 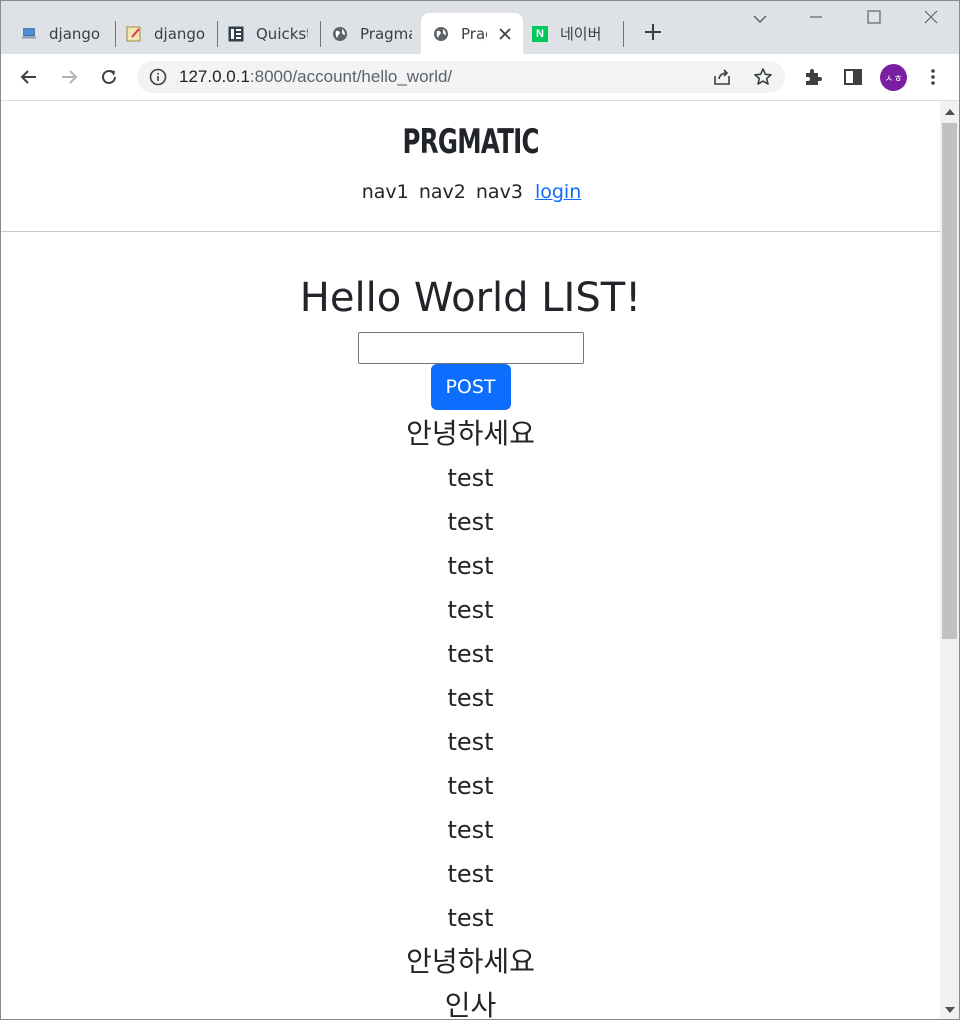 What do you see at coordinates (950, 1010) in the screenshot?
I see `scroll-down-arrow-icon` at bounding box center [950, 1010].